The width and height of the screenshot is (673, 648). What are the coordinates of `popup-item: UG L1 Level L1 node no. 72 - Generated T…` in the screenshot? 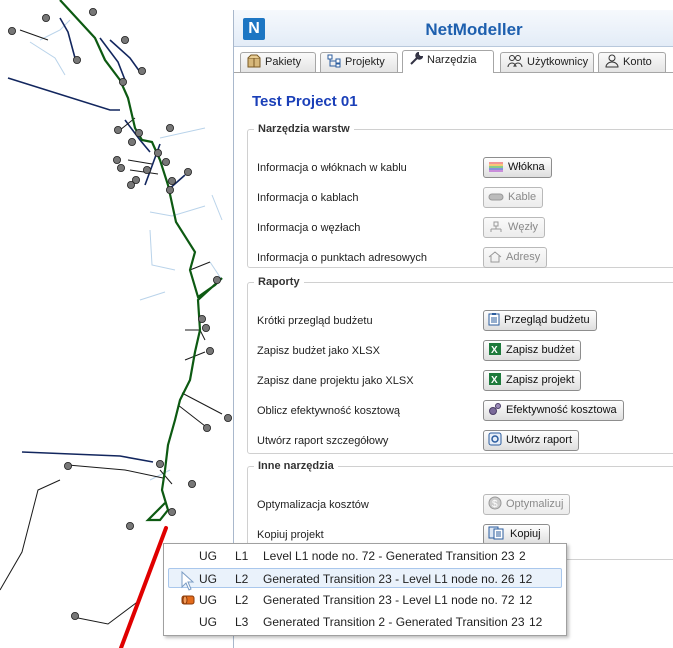 It's located at (365, 556).